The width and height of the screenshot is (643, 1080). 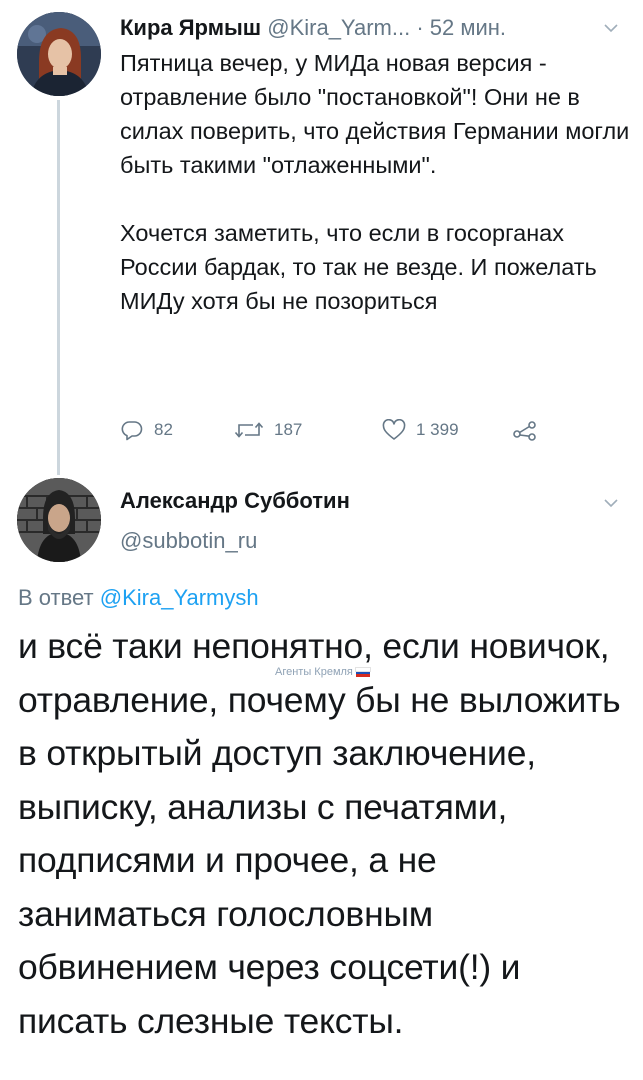 I want to click on reply-context: В ответ @Kira_Yarmysh, so click(x=138, y=598).